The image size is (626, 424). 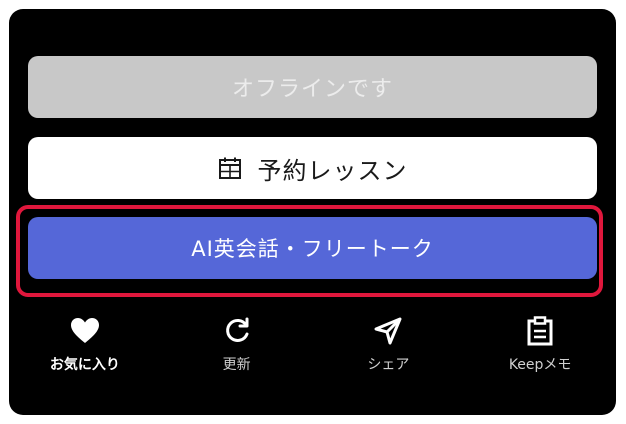 I want to click on nav-item-refresh: 更新, so click(x=237, y=352).